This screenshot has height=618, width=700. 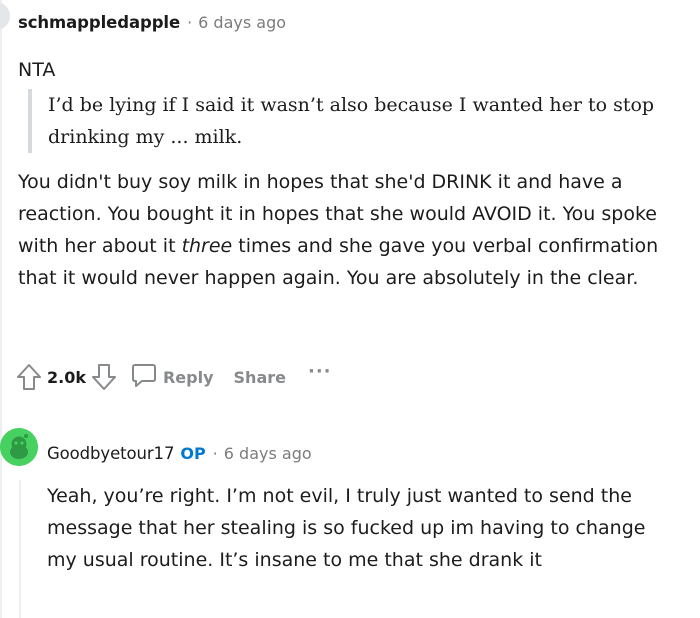 I want to click on vote-score: 2.0k, so click(x=66, y=377).